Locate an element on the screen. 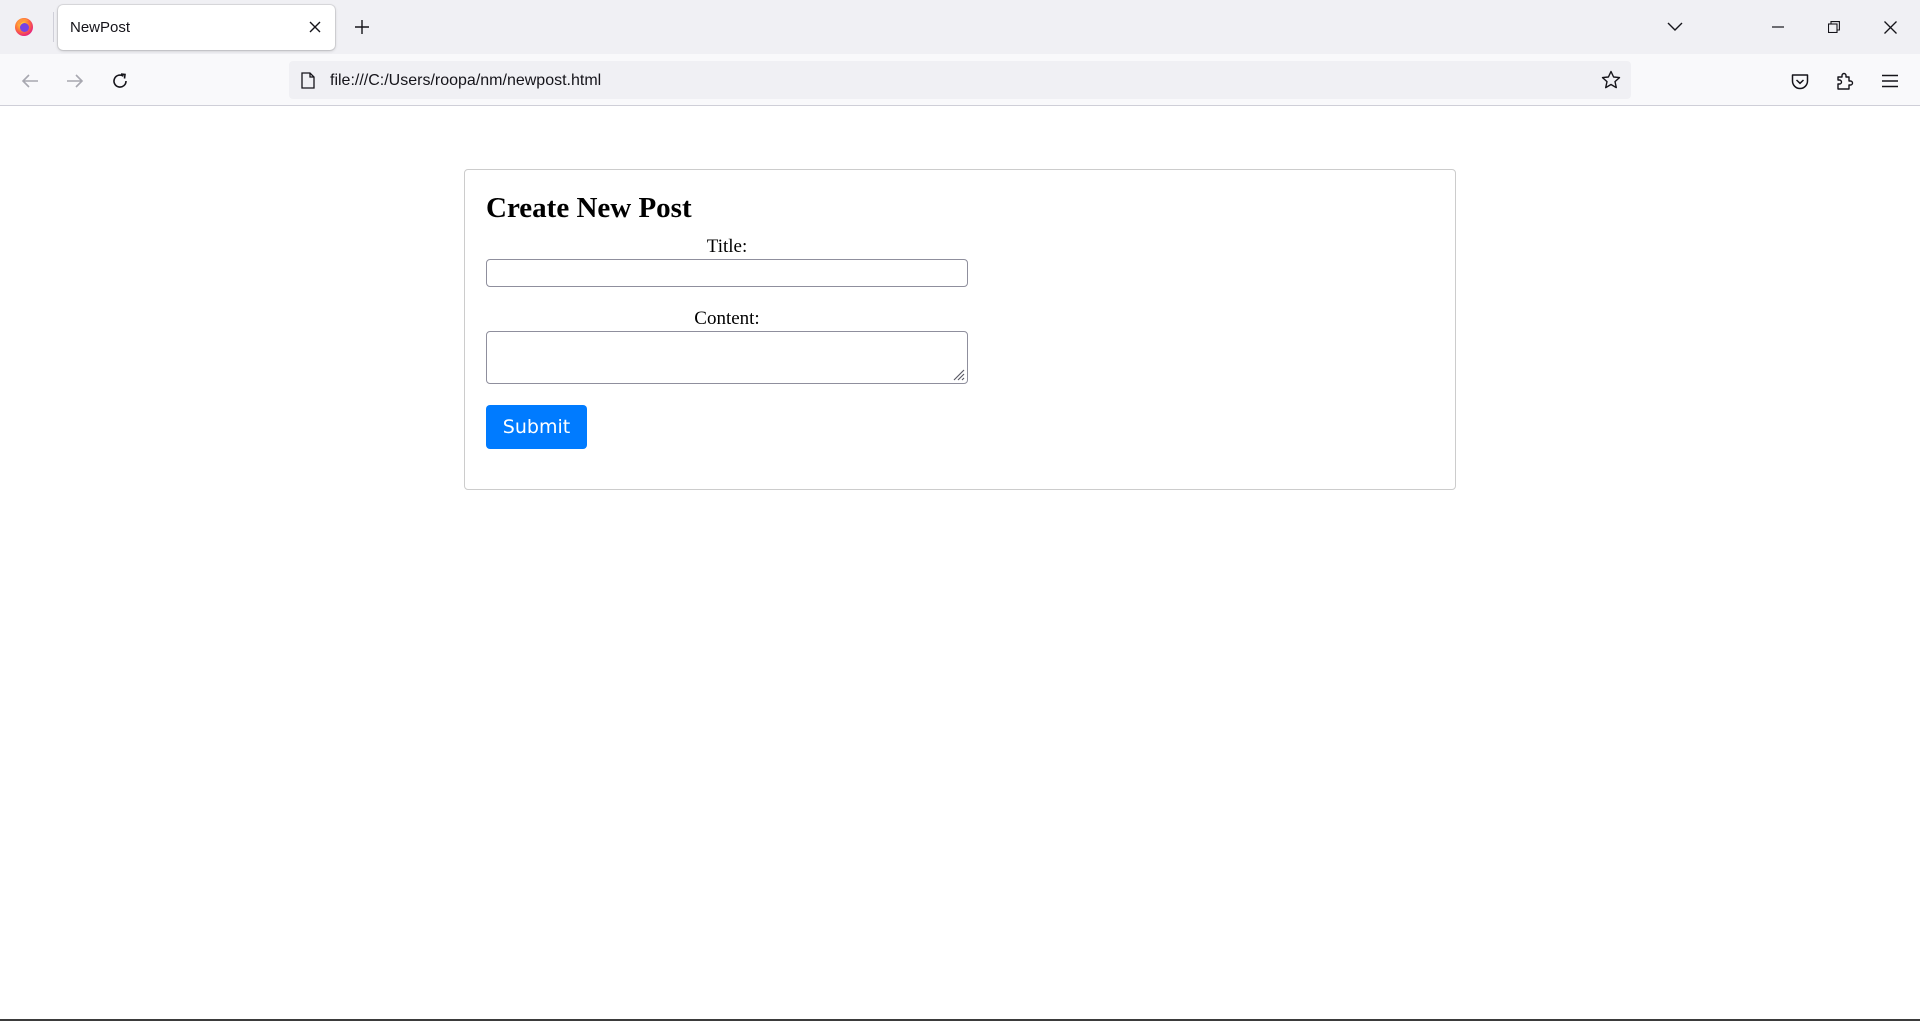 The width and height of the screenshot is (1920, 1021). page-icon is located at coordinates (308, 80).